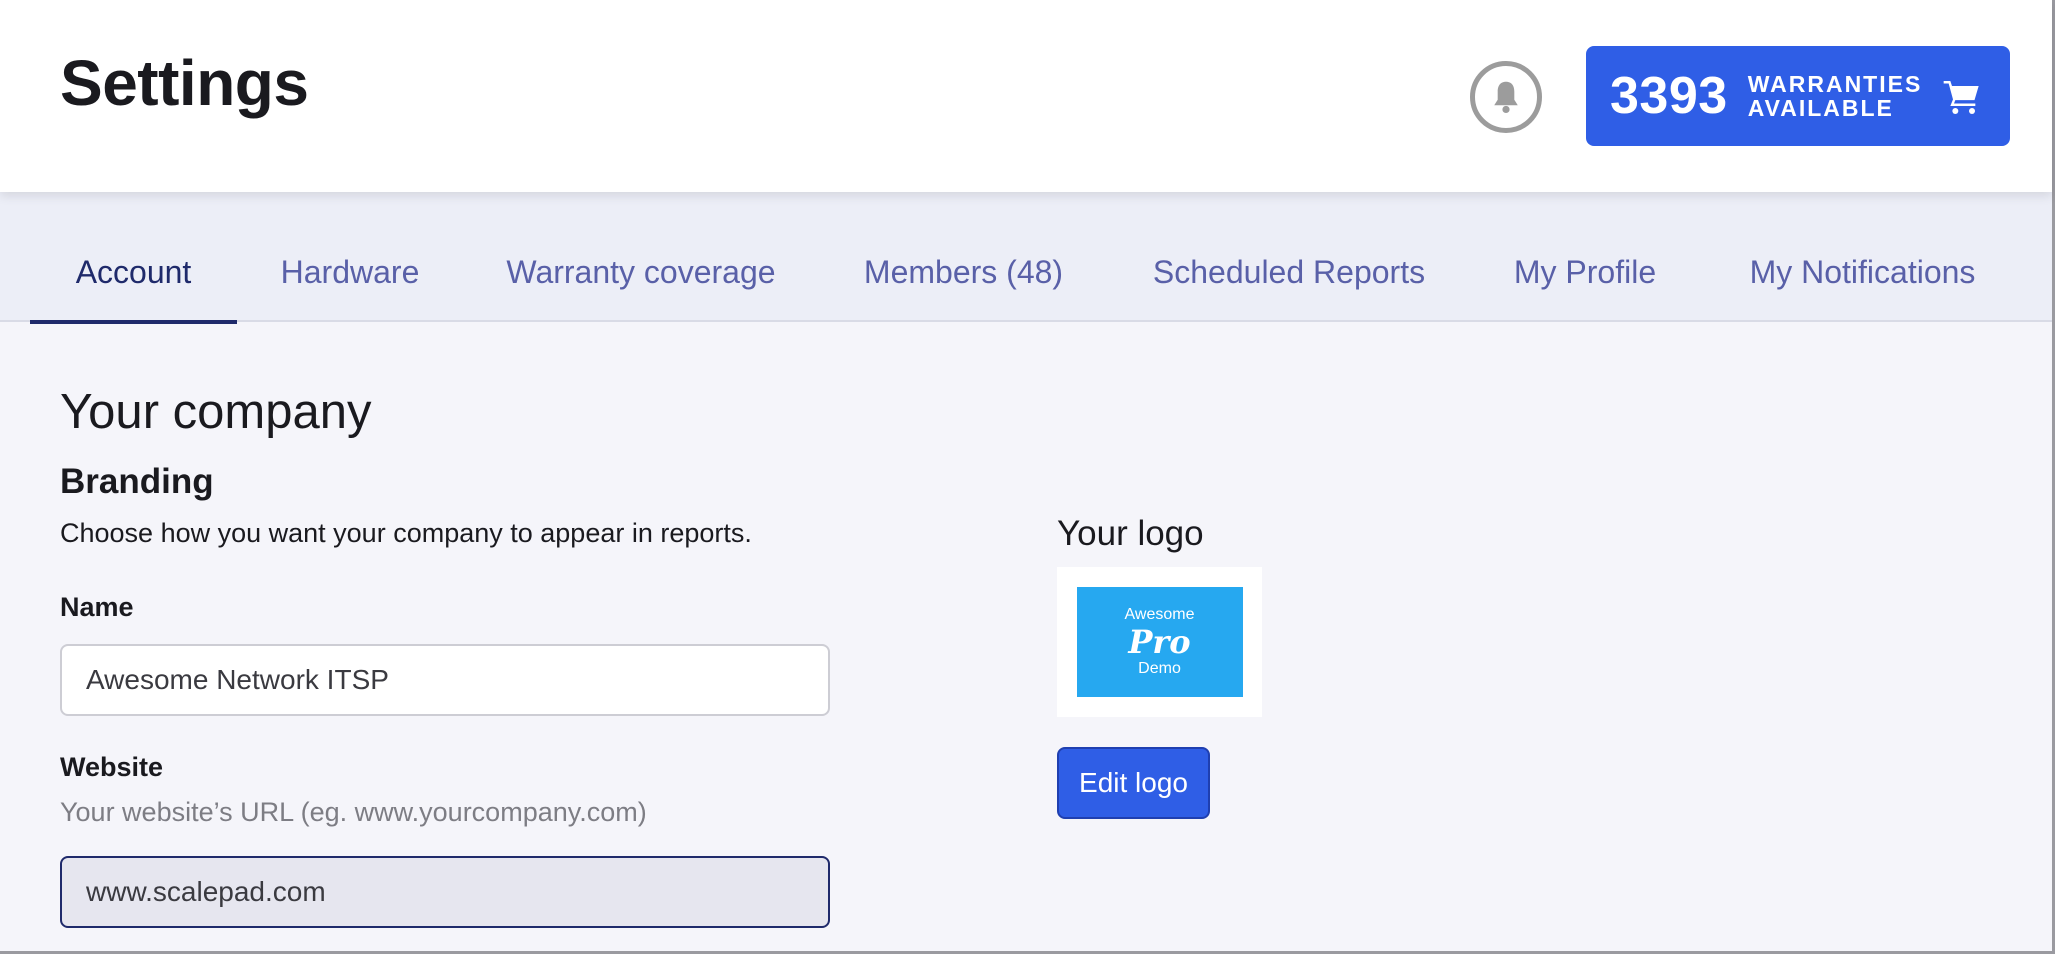  What do you see at coordinates (1133, 783) in the screenshot?
I see `edit-logo-button: Edit logo` at bounding box center [1133, 783].